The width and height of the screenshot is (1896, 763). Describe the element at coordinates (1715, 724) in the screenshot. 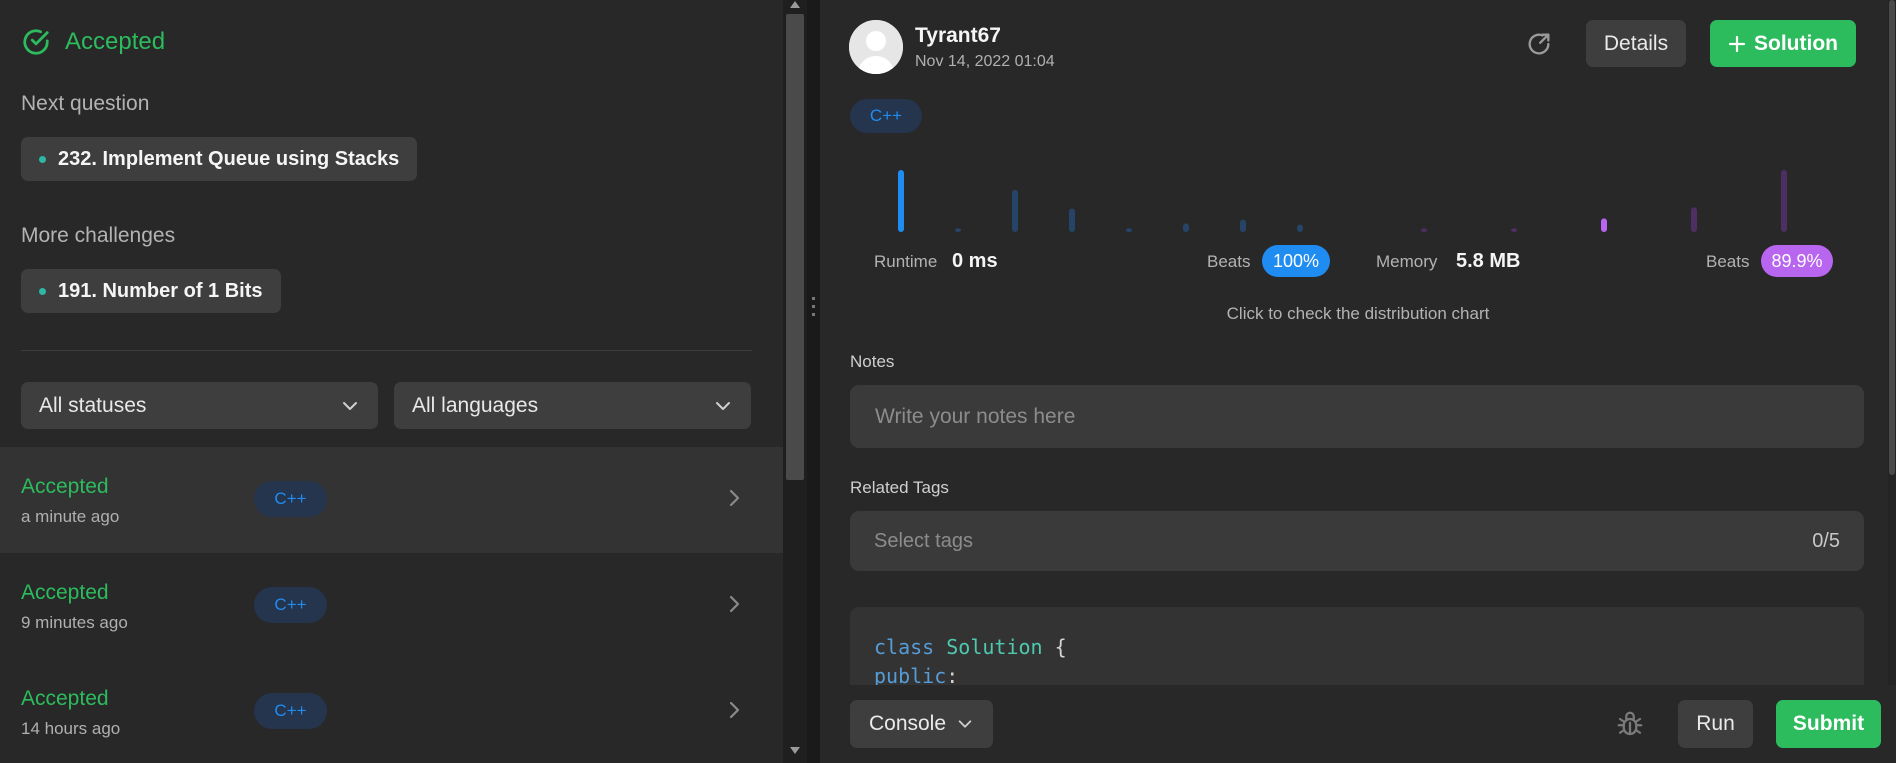

I see `run-button: Run` at that location.